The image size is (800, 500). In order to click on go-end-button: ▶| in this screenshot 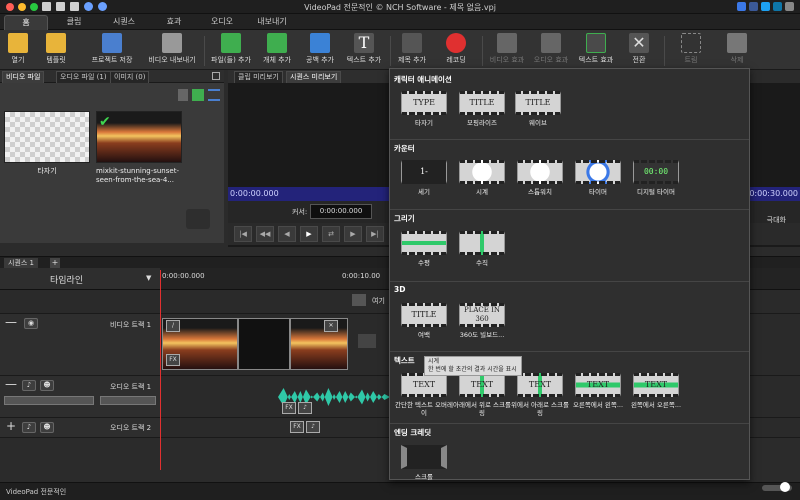, I will do `click(375, 234)`.